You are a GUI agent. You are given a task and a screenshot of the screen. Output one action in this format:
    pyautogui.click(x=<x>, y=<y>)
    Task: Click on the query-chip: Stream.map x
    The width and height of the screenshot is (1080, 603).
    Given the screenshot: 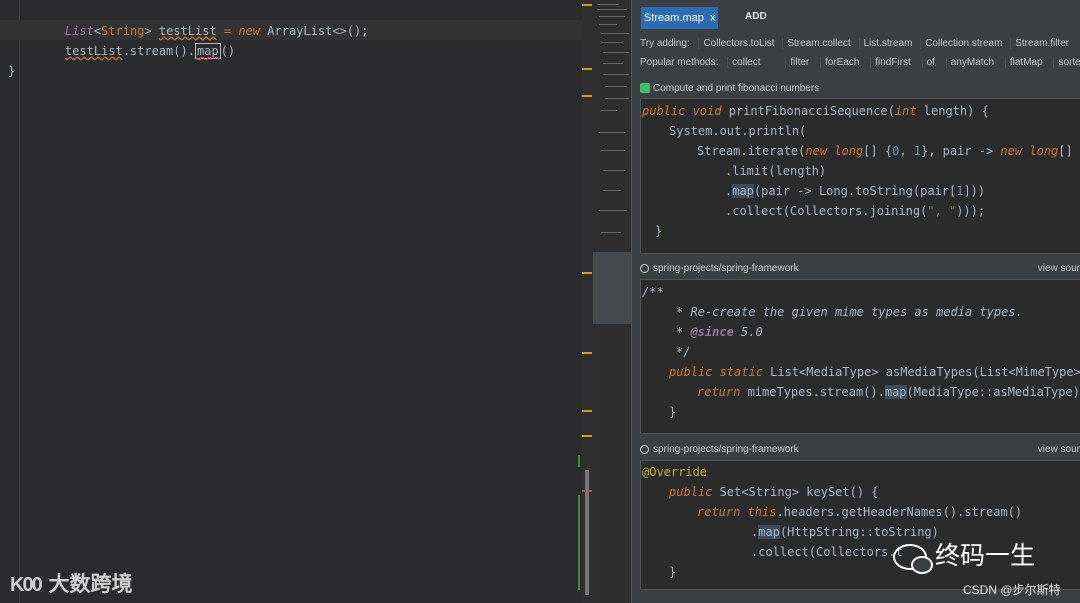 What is the action you would take?
    pyautogui.click(x=680, y=18)
    